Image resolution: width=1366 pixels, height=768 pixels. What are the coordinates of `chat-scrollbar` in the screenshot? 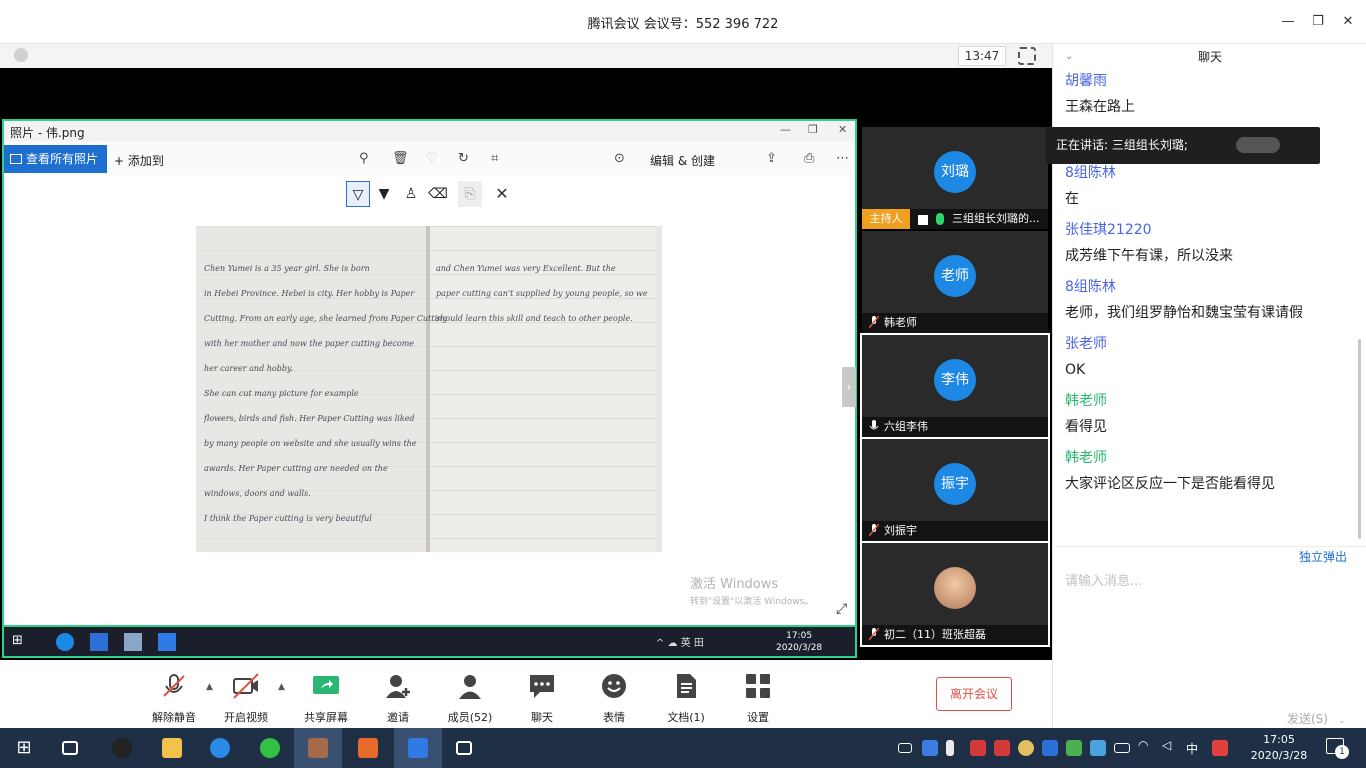 It's located at (1359, 439).